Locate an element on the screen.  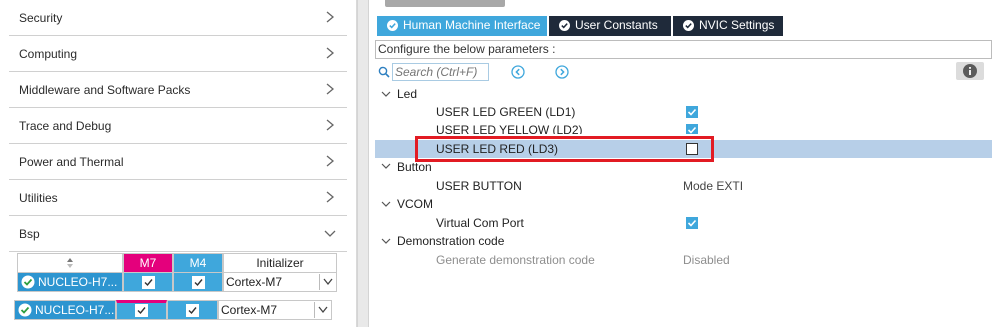
tab-label: NVIC Settings is located at coordinates (737, 25).